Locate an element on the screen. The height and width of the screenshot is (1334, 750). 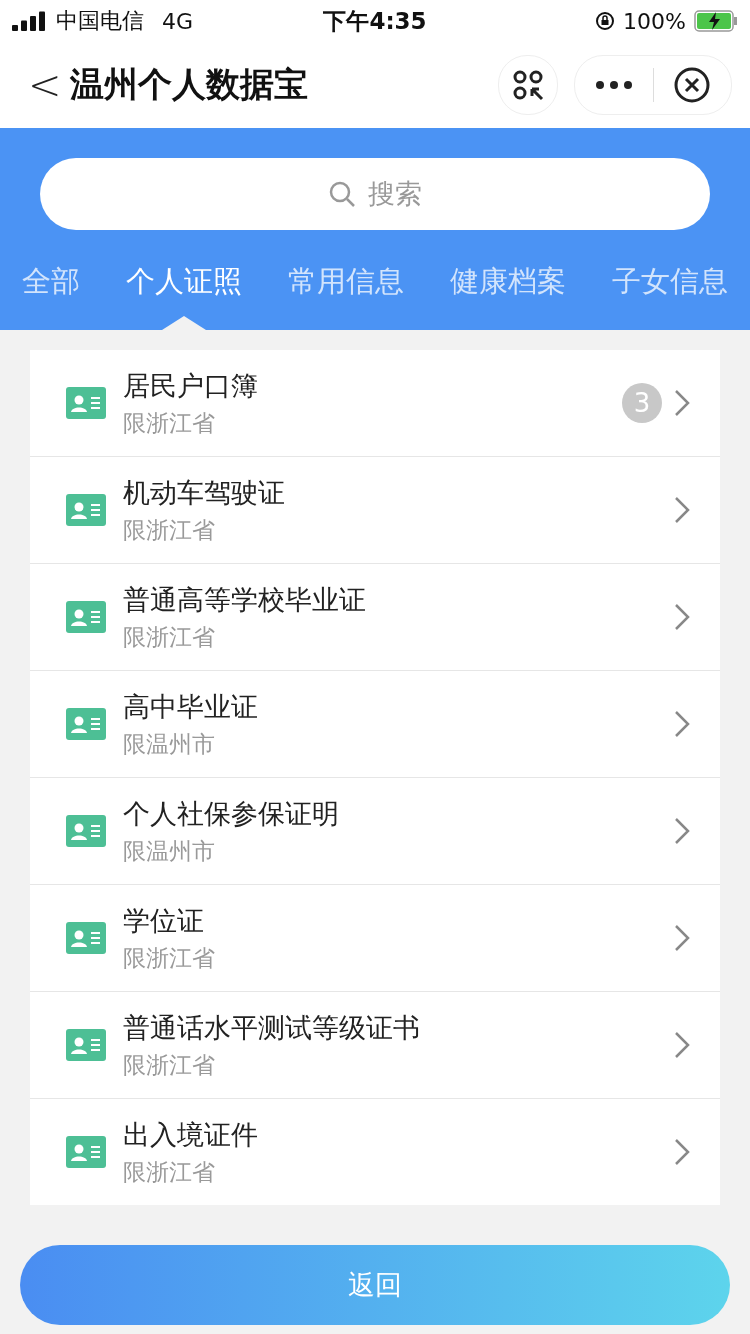
scan-button is located at coordinates (528, 85).